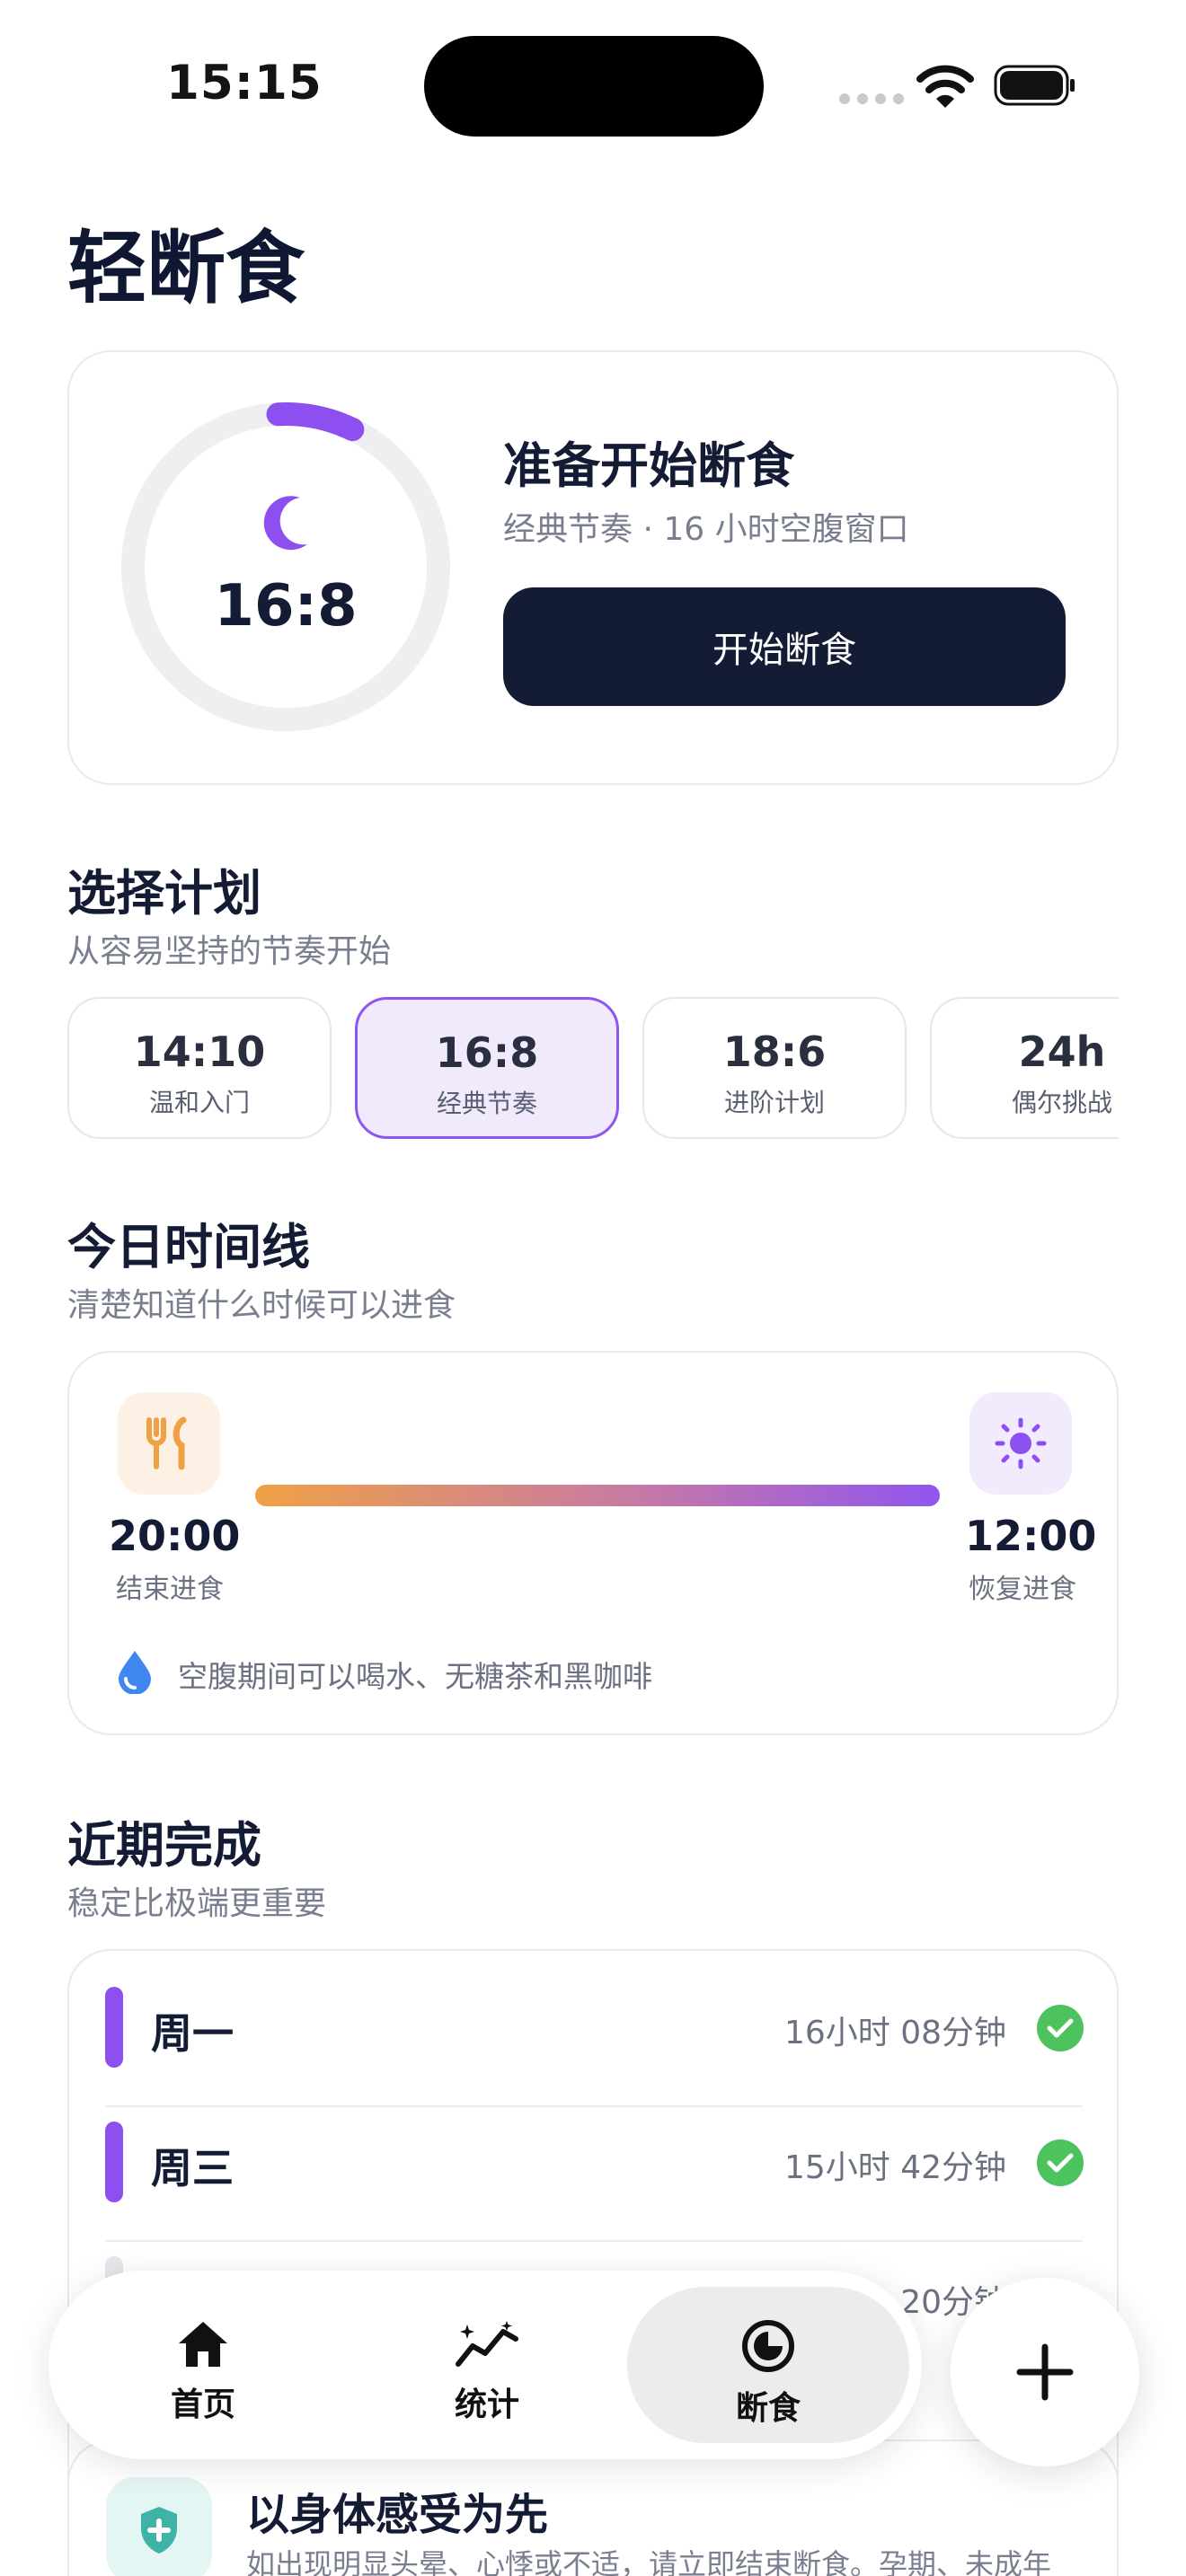 This screenshot has width=1186, height=2576. I want to click on page-title: 轻断食, so click(186, 268).